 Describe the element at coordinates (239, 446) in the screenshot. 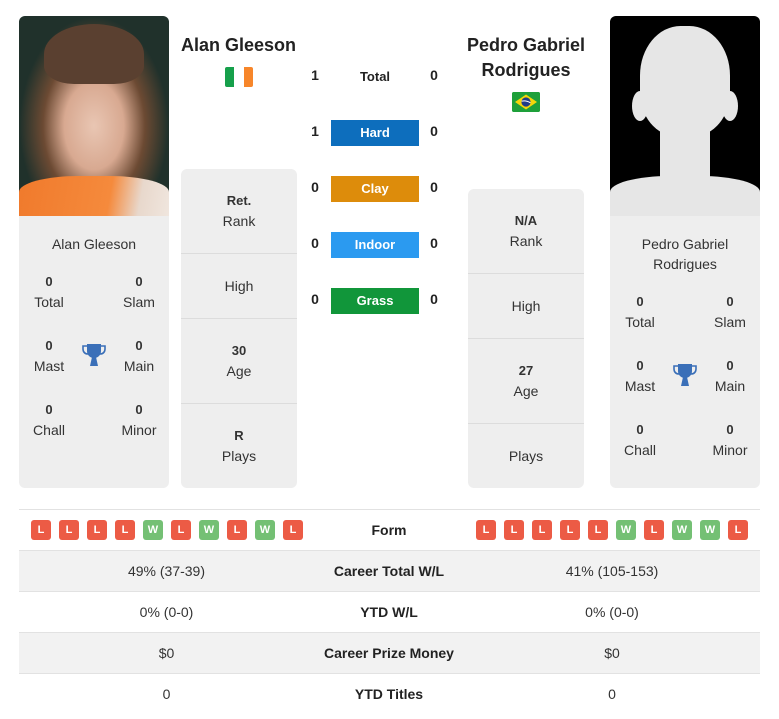

I see `player1-plays: R Plays` at that location.